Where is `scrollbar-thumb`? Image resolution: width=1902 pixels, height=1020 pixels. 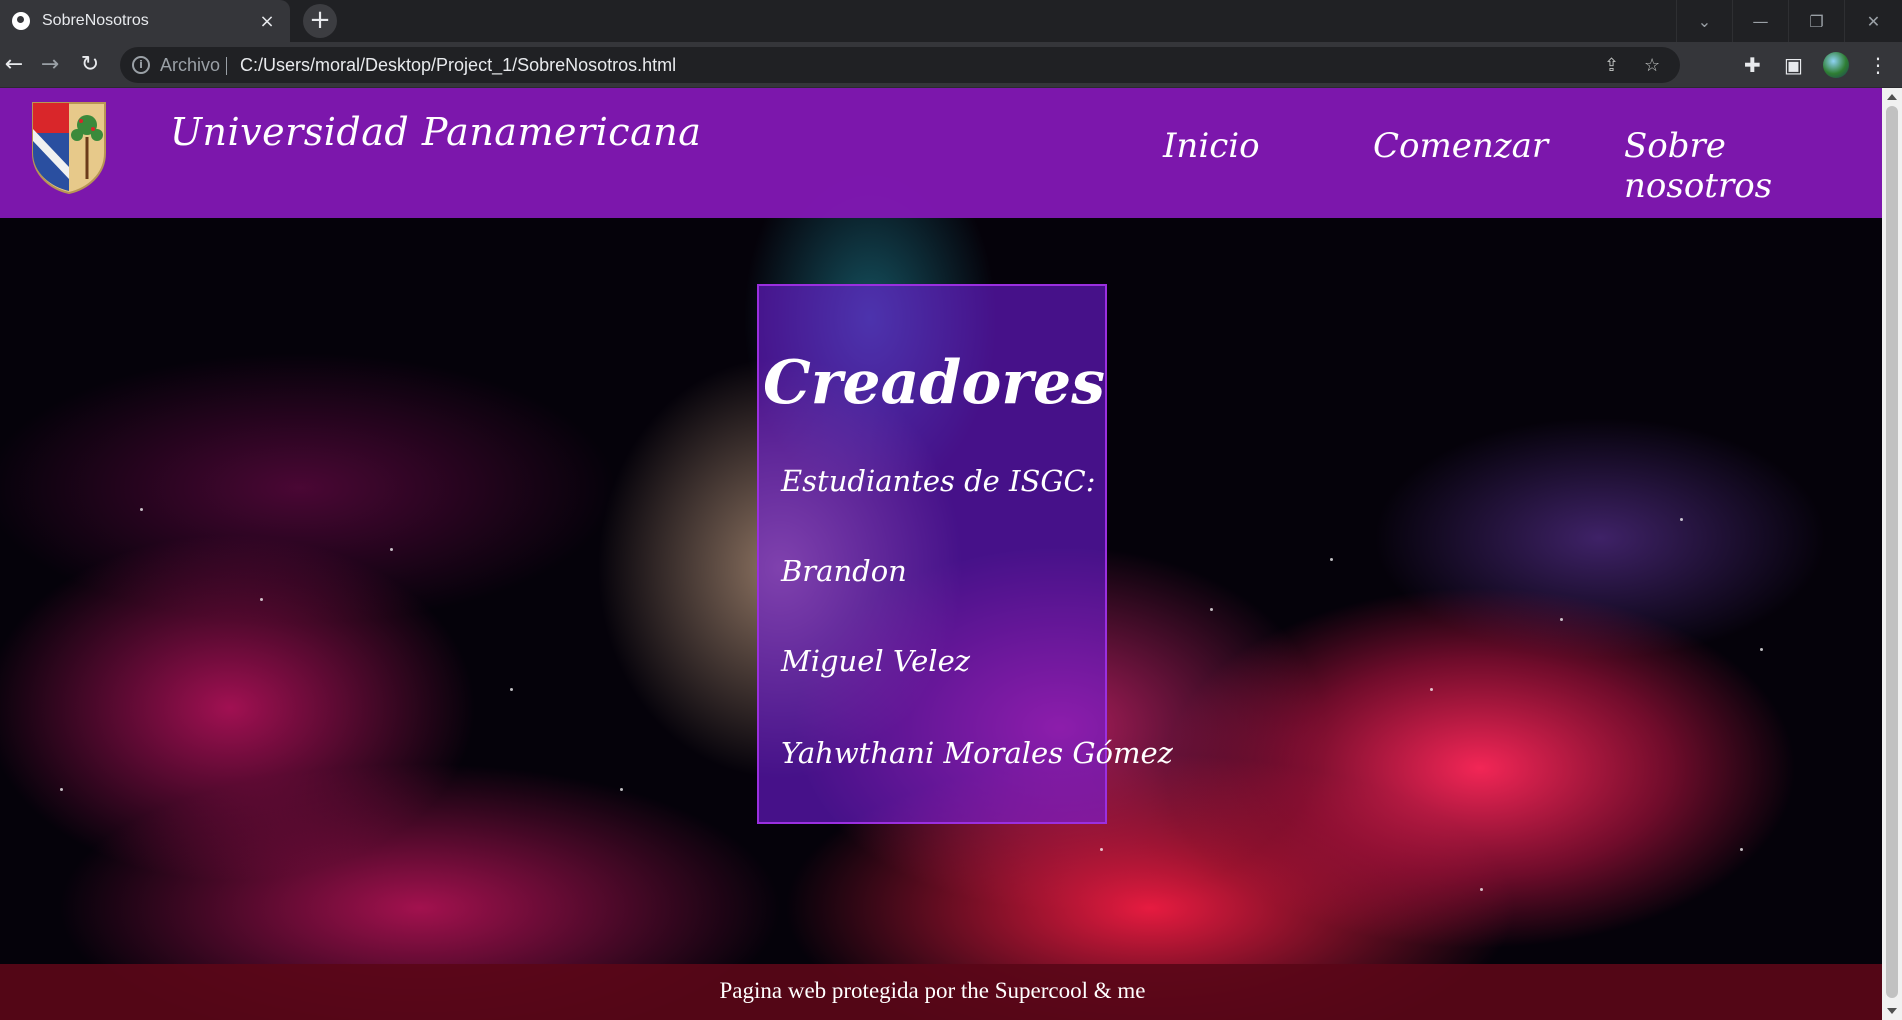 scrollbar-thumb is located at coordinates (1892, 552).